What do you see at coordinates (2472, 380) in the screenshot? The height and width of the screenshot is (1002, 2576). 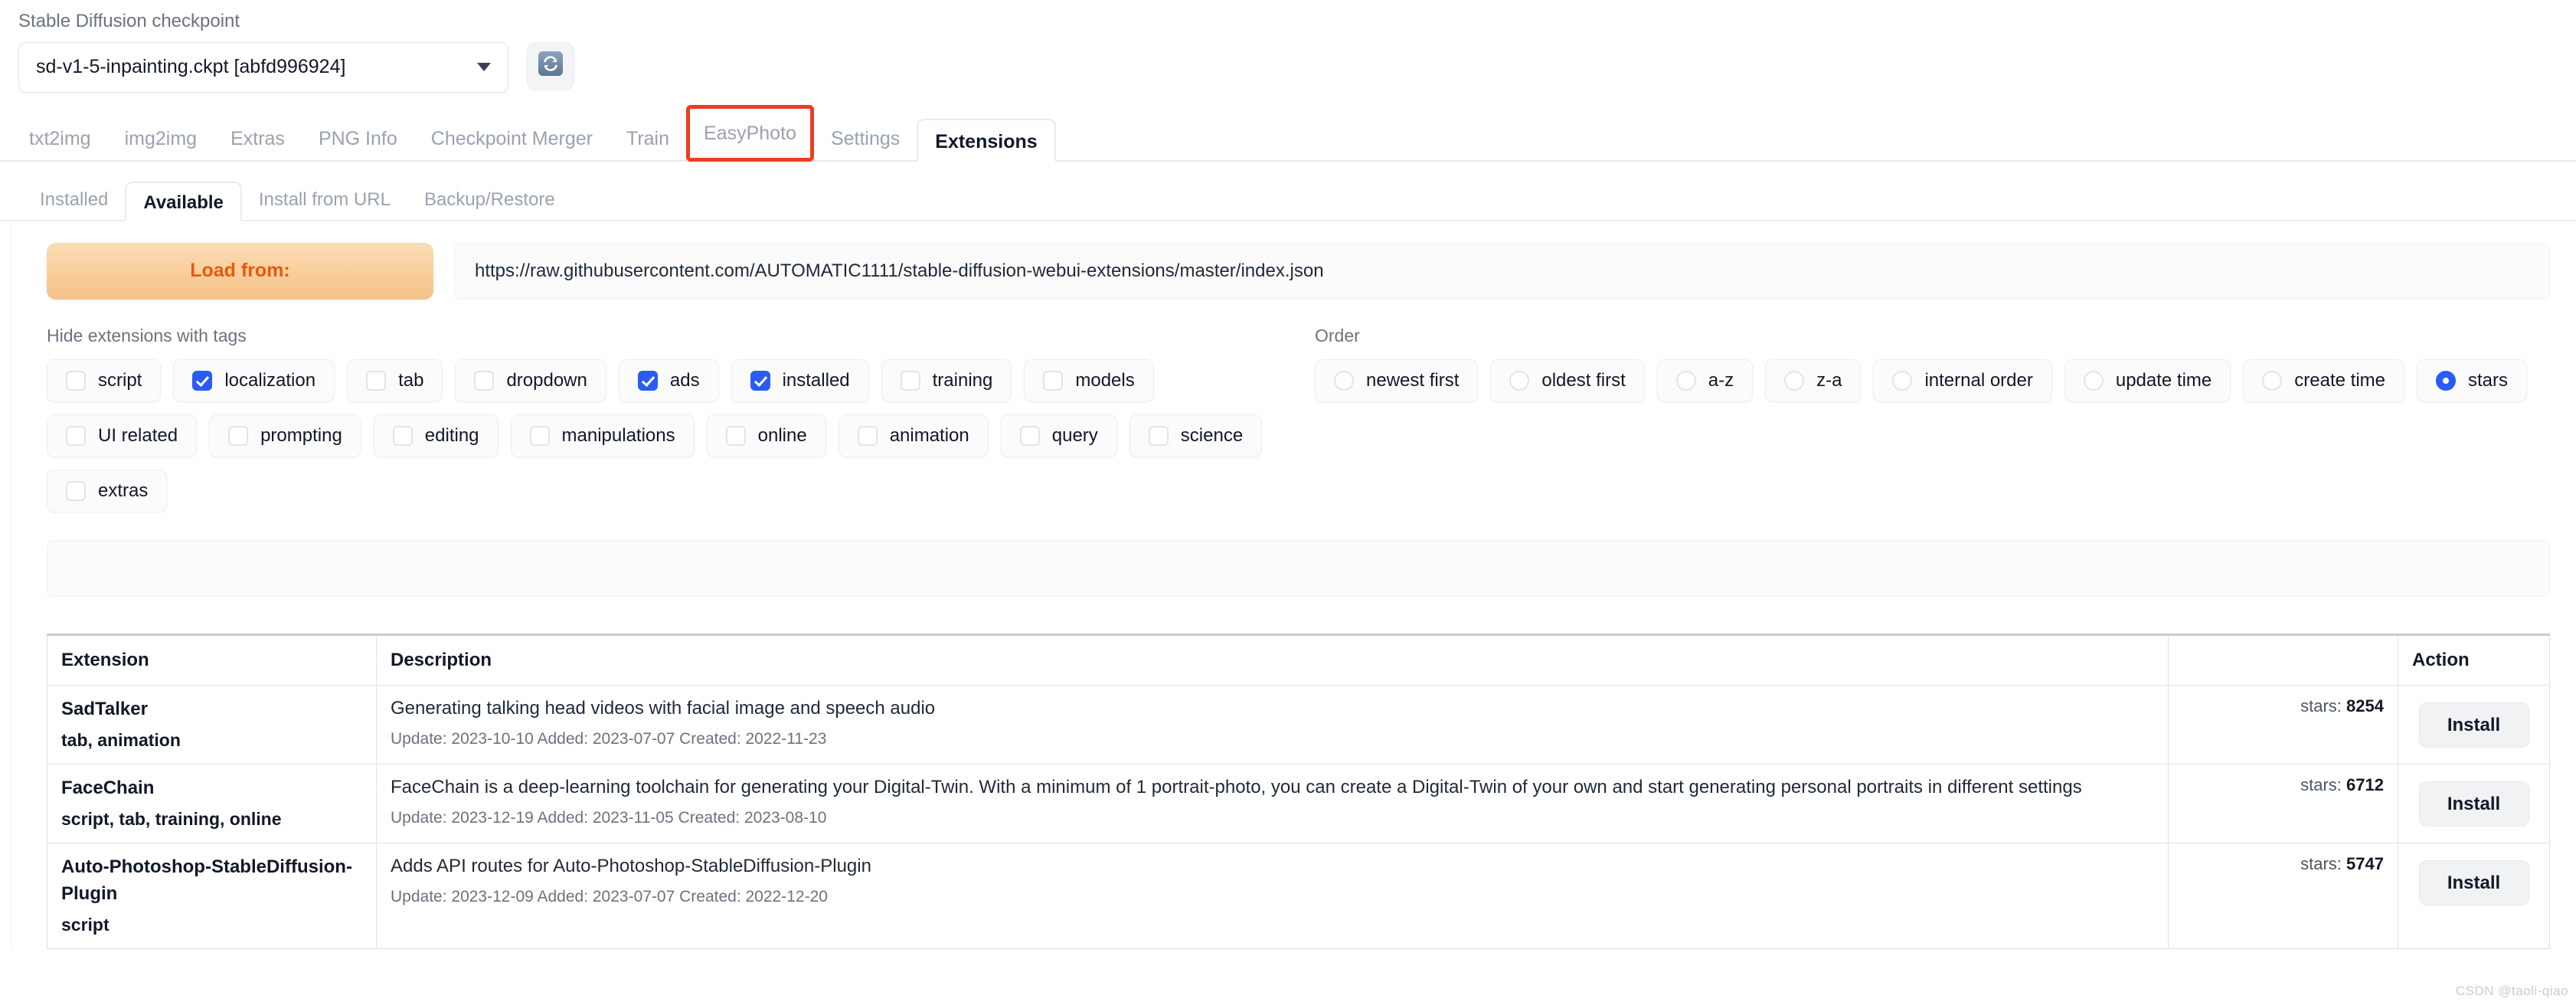 I see `order-chip-stars: stars` at bounding box center [2472, 380].